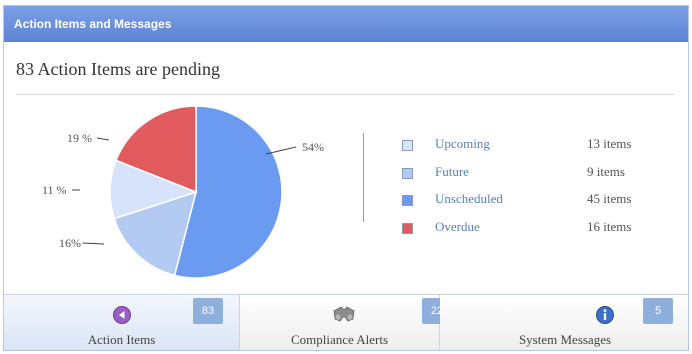 The width and height of the screenshot is (692, 354). Describe the element at coordinates (79, 138) in the screenshot. I see `pie-label-overdue: 19 %` at that location.